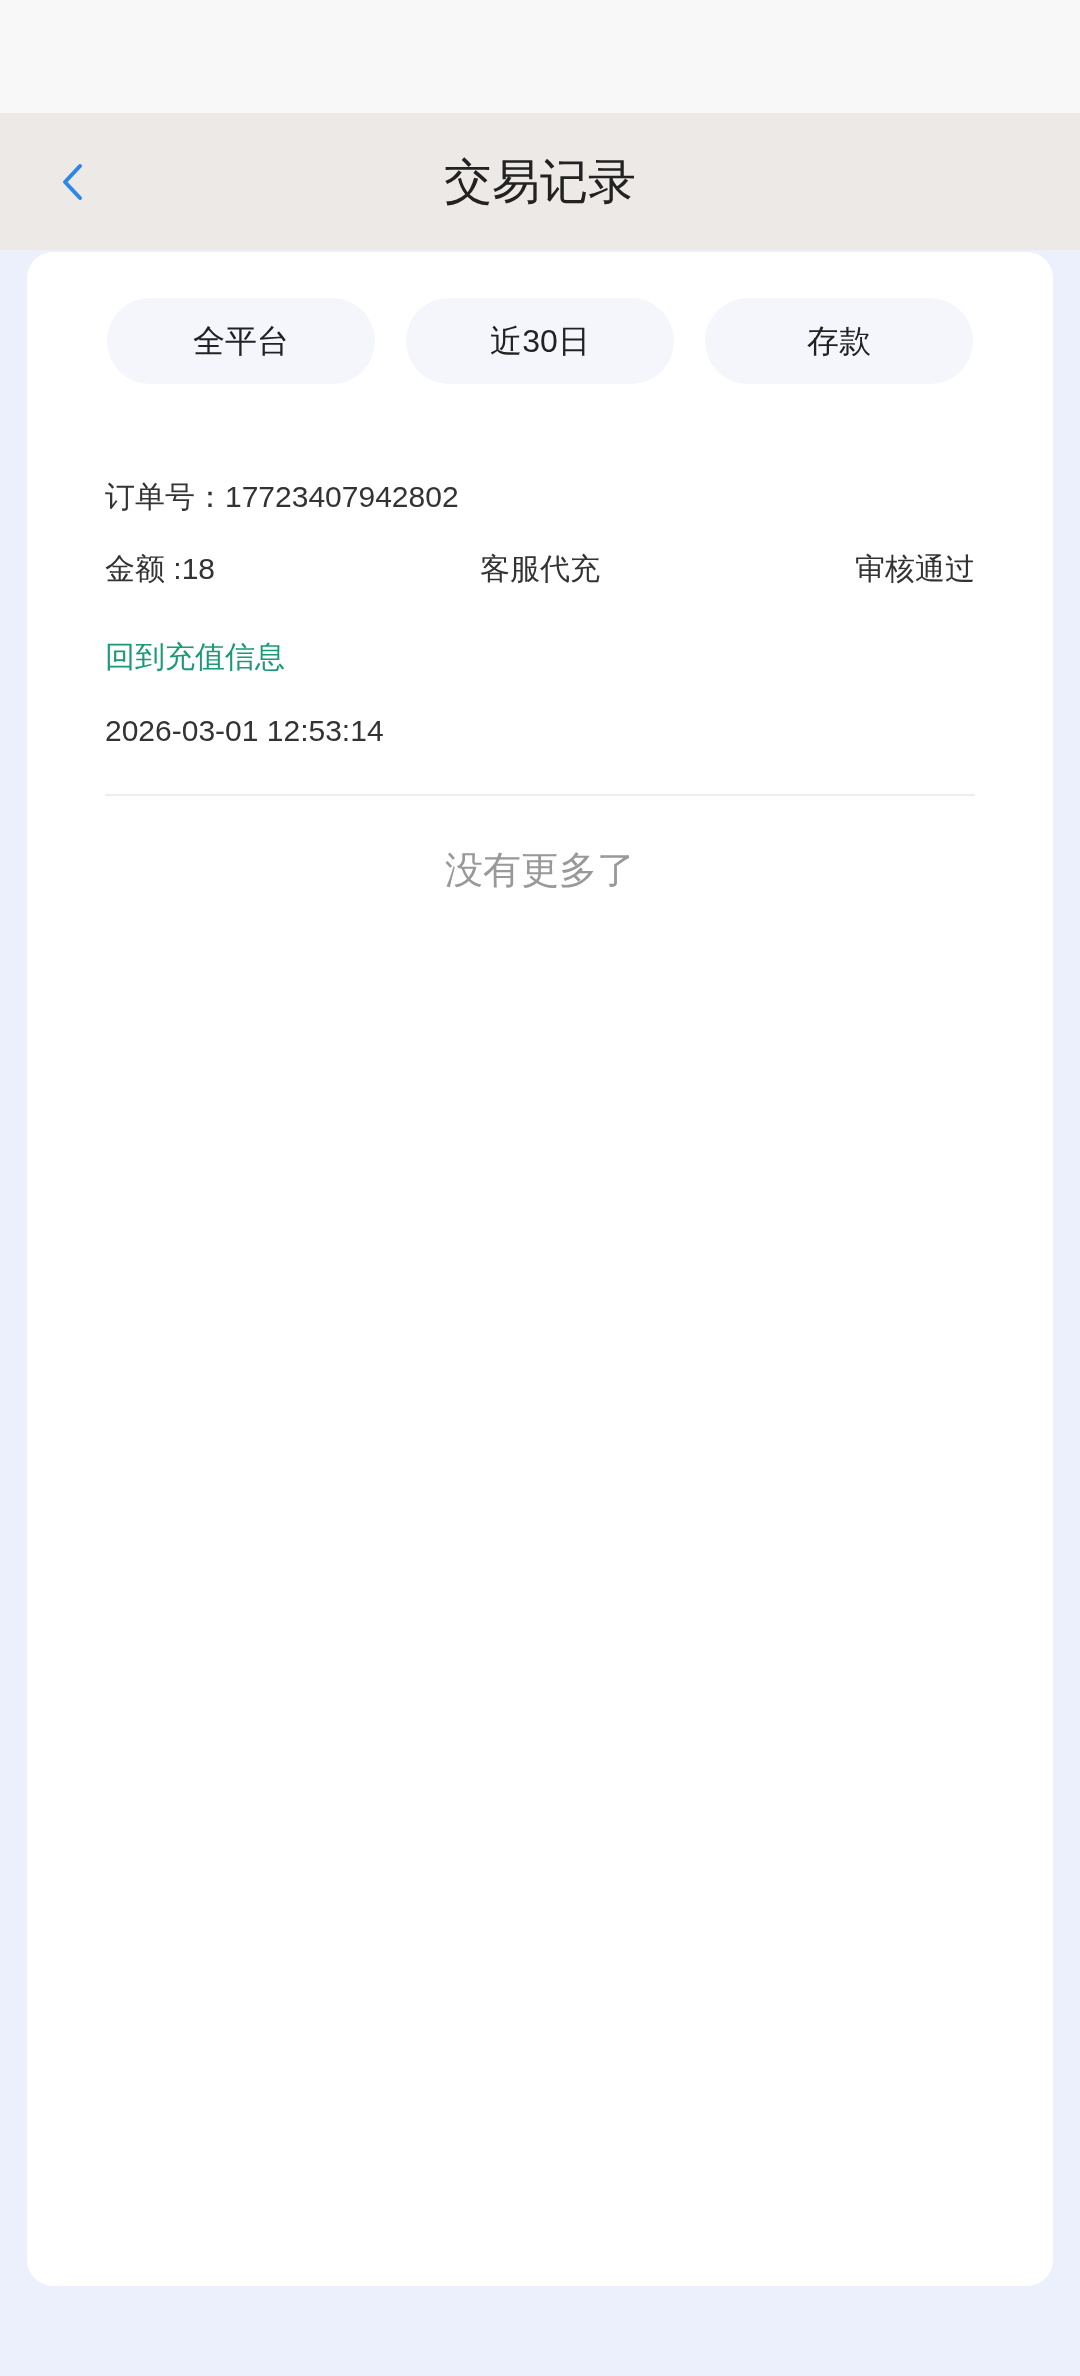 This screenshot has width=1080, height=2376. What do you see at coordinates (161, 569) in the screenshot?
I see `amount-text: 金额 :18` at bounding box center [161, 569].